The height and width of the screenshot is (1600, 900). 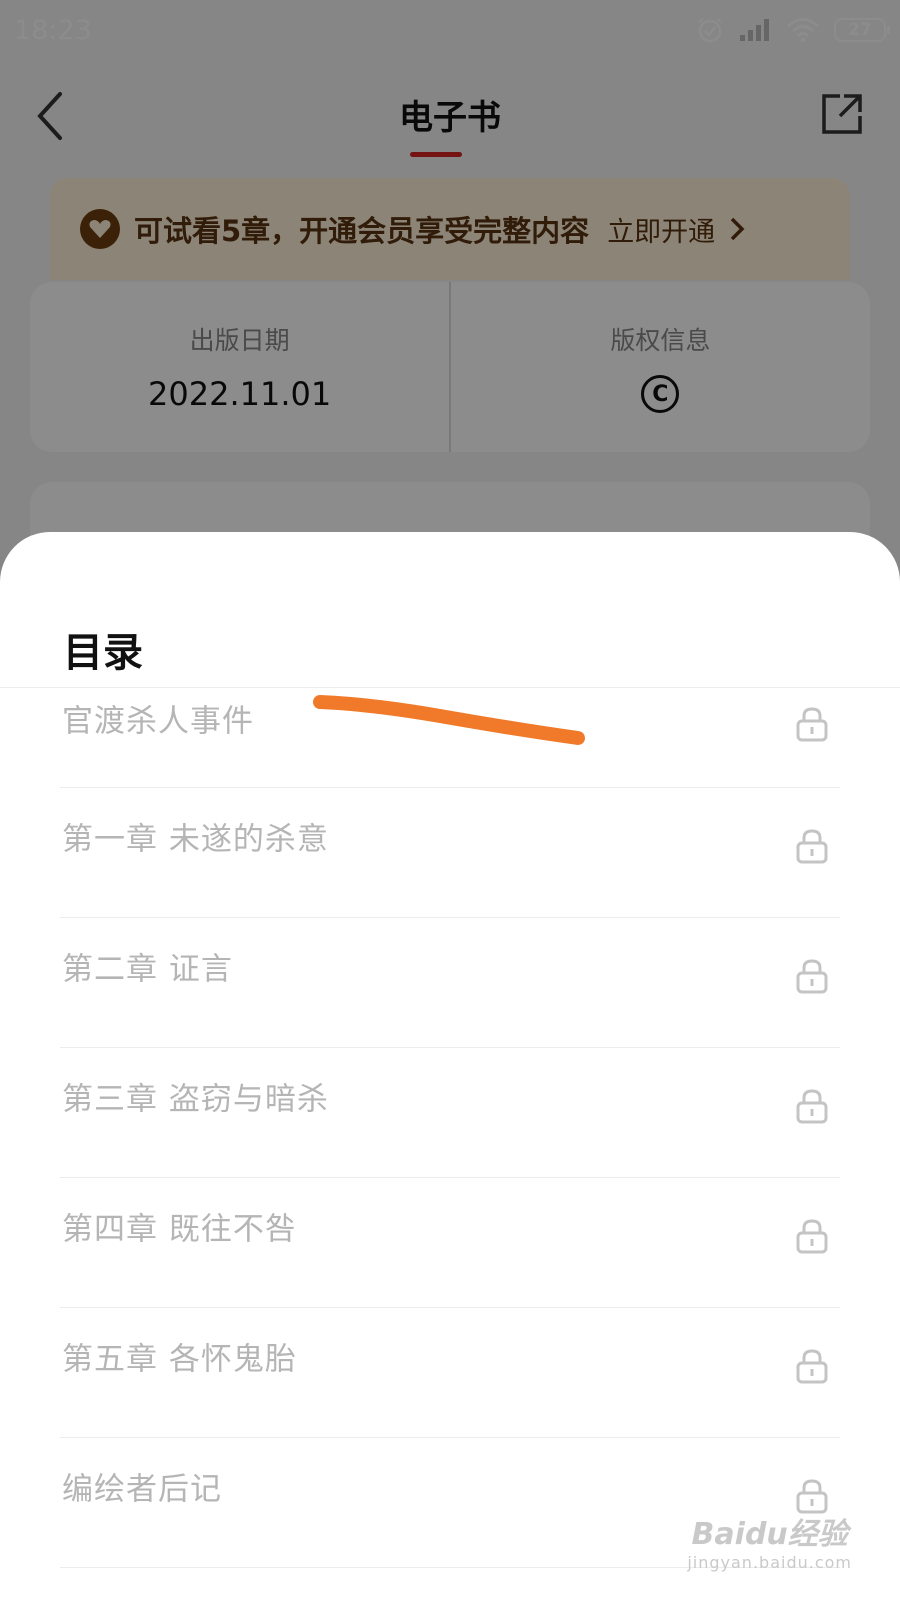 What do you see at coordinates (450, 853) in the screenshot?
I see `toc-item: 第一章 未遂的杀意` at bounding box center [450, 853].